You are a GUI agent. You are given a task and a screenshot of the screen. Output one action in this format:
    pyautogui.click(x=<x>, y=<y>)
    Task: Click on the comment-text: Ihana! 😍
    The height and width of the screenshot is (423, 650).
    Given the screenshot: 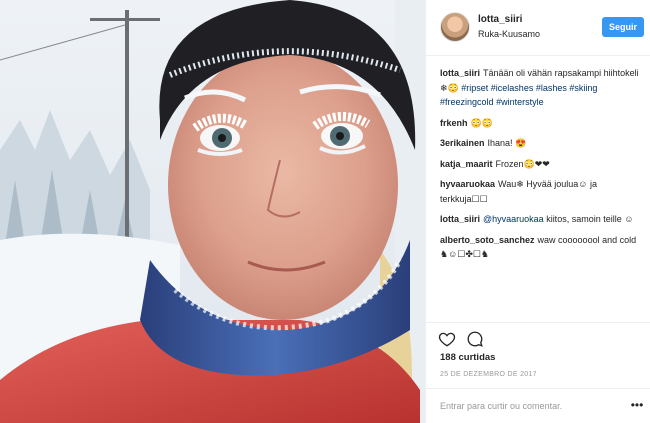 What is the action you would take?
    pyautogui.click(x=507, y=143)
    